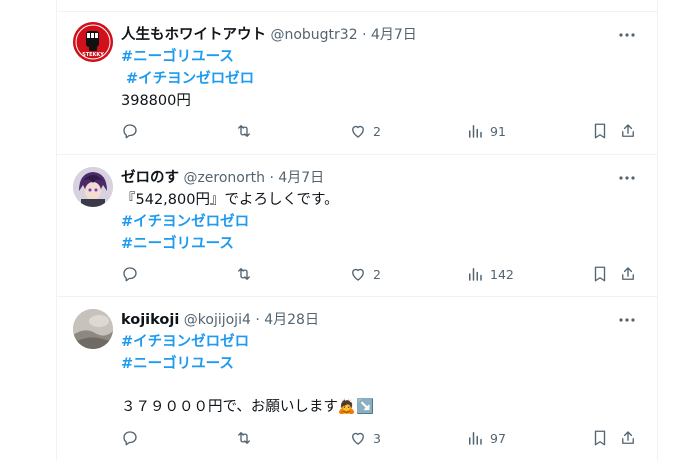  Describe the element at coordinates (93, 42) in the screenshot. I see `avatar: STEKKY` at that location.